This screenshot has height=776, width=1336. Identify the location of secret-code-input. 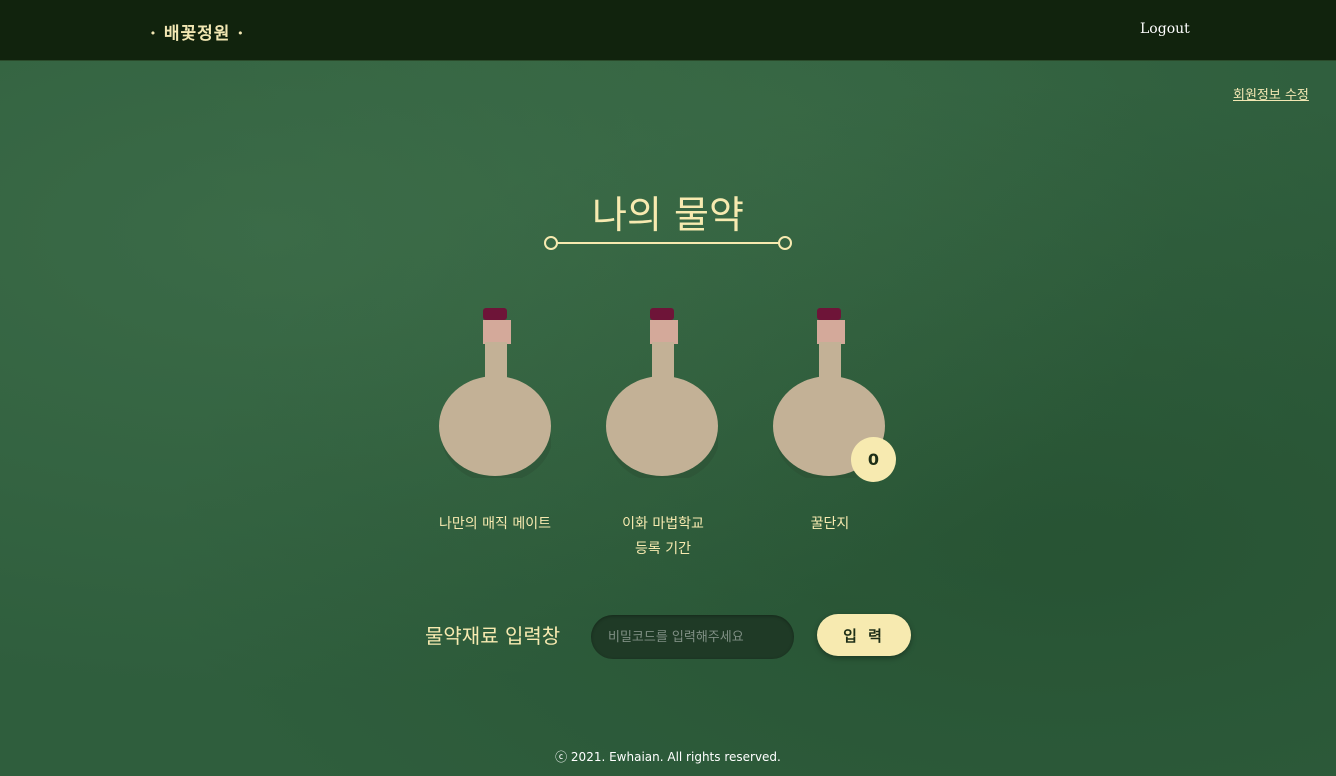
(692, 637).